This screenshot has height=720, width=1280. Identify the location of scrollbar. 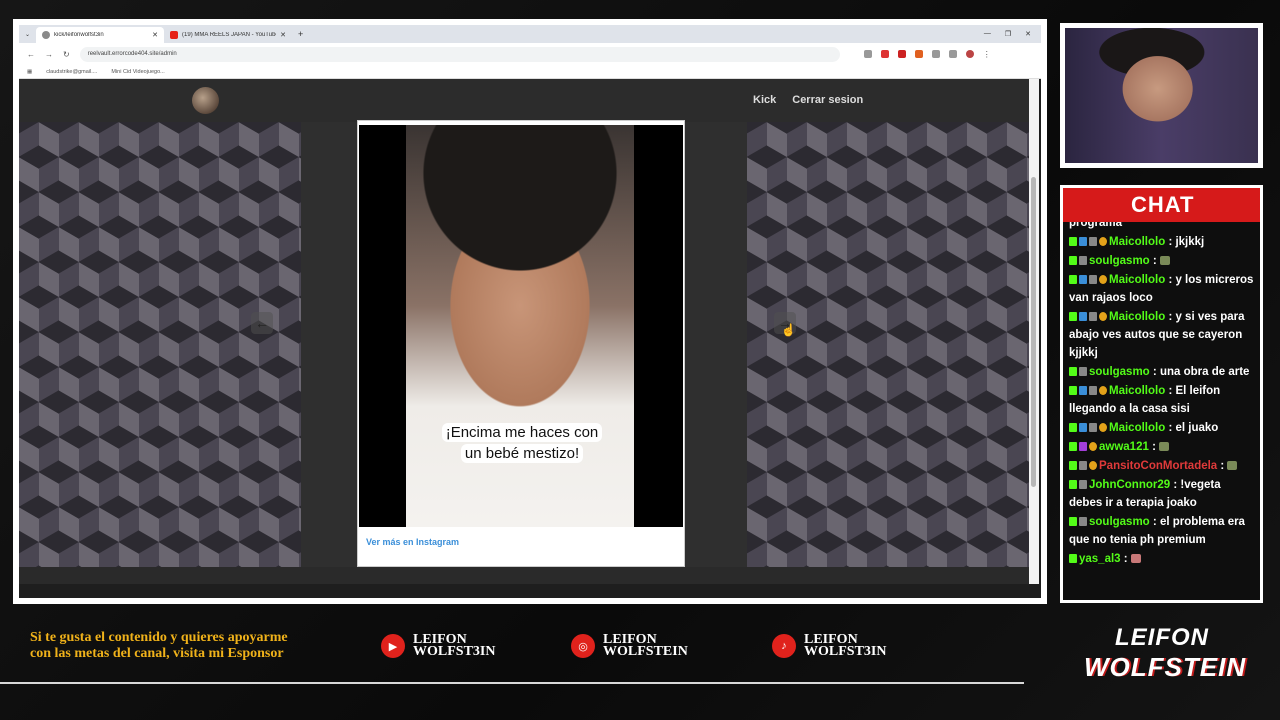
(1034, 331).